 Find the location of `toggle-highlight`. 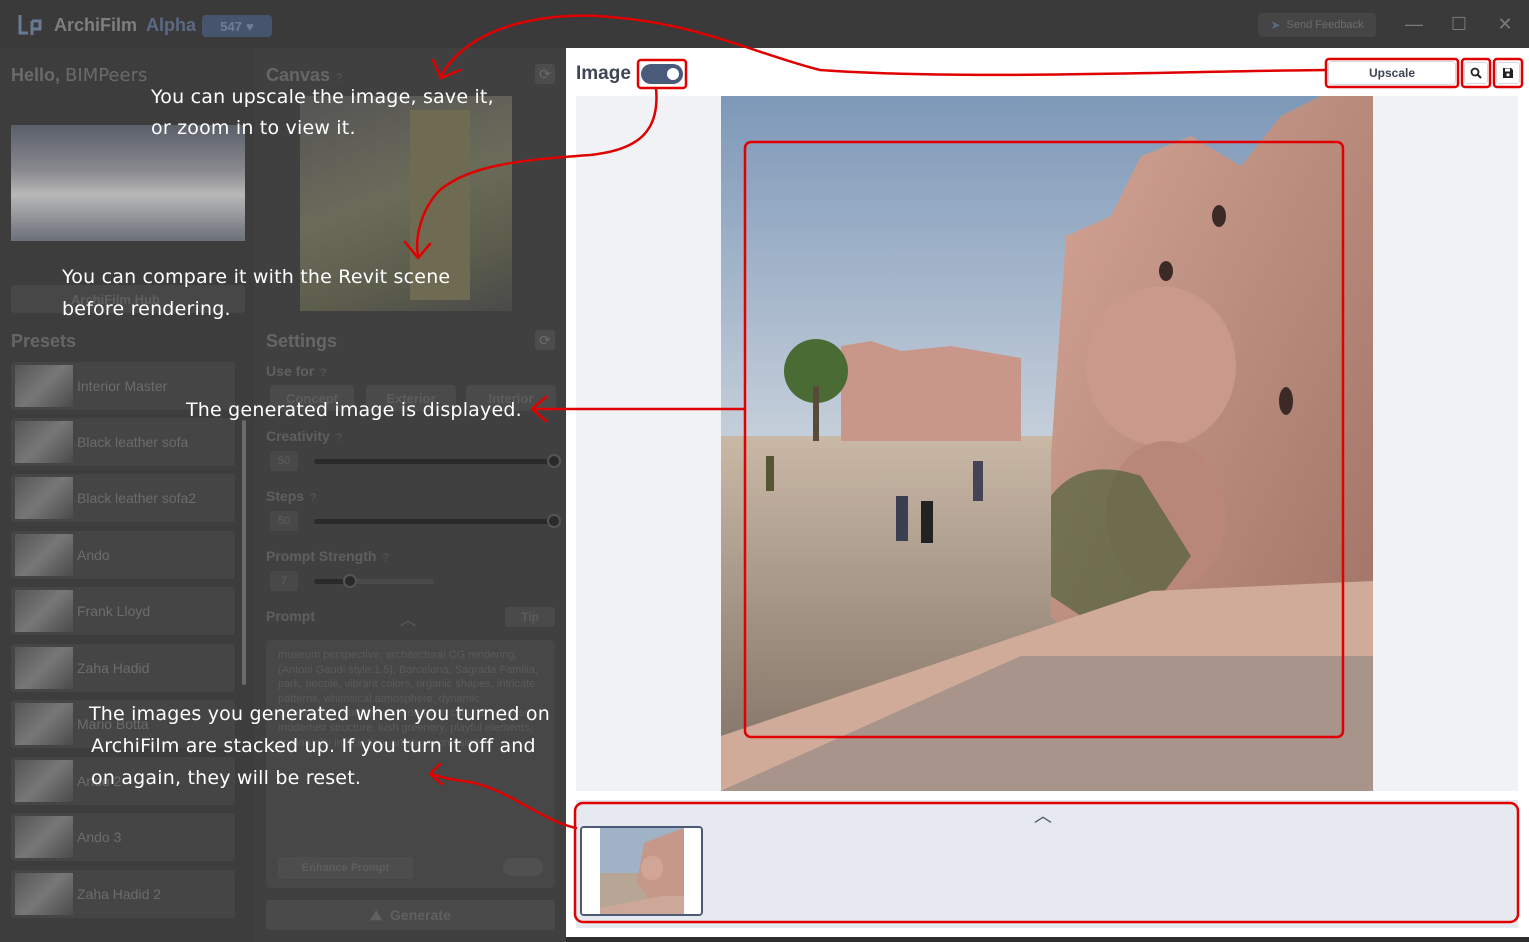

toggle-highlight is located at coordinates (662, 74).